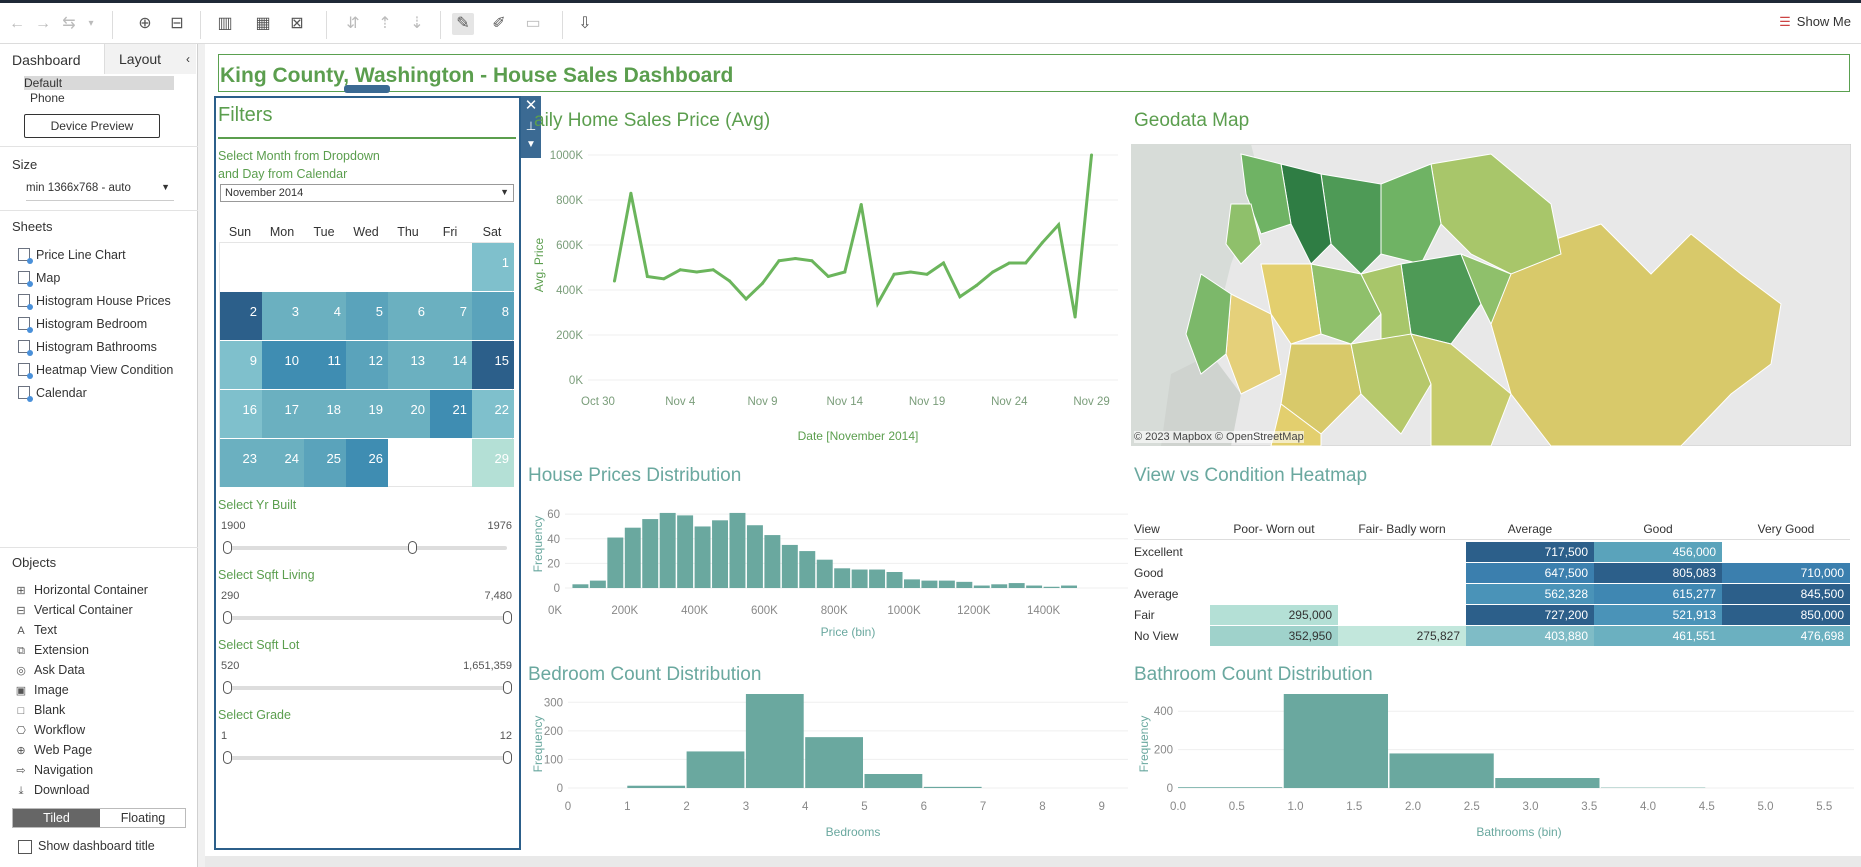 This screenshot has width=1861, height=867. I want to click on sort-descending-icon: ⇣, so click(417, 24).